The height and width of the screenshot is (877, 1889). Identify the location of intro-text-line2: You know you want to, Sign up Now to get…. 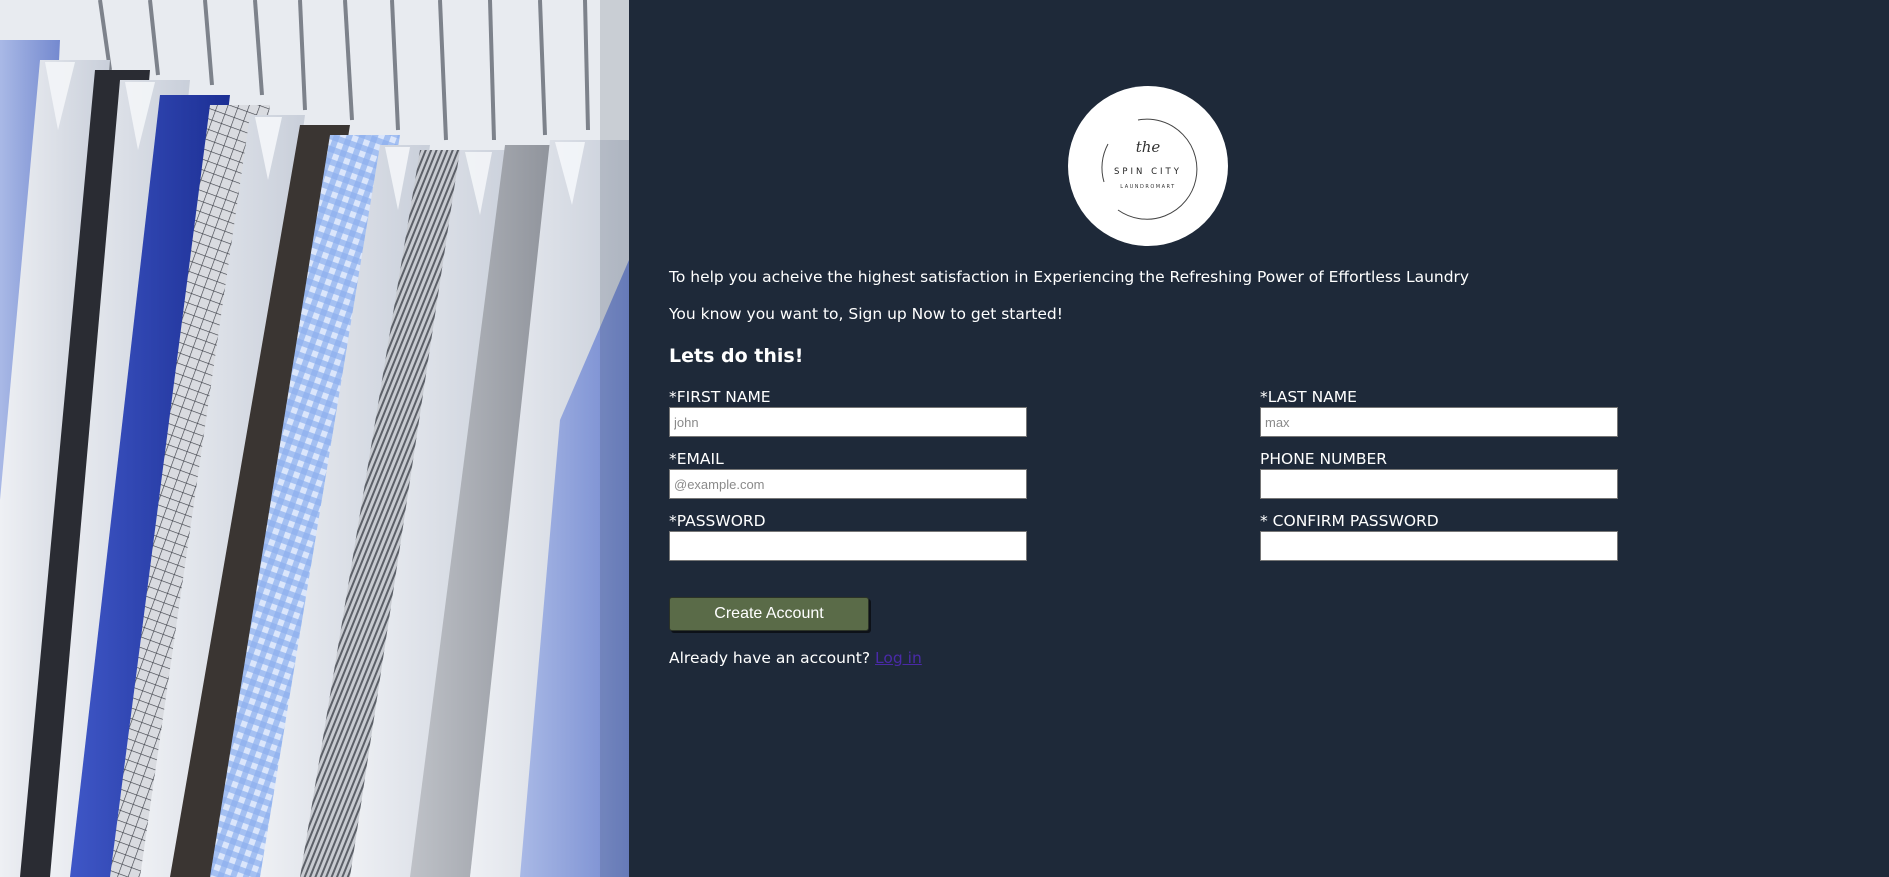
(866, 314).